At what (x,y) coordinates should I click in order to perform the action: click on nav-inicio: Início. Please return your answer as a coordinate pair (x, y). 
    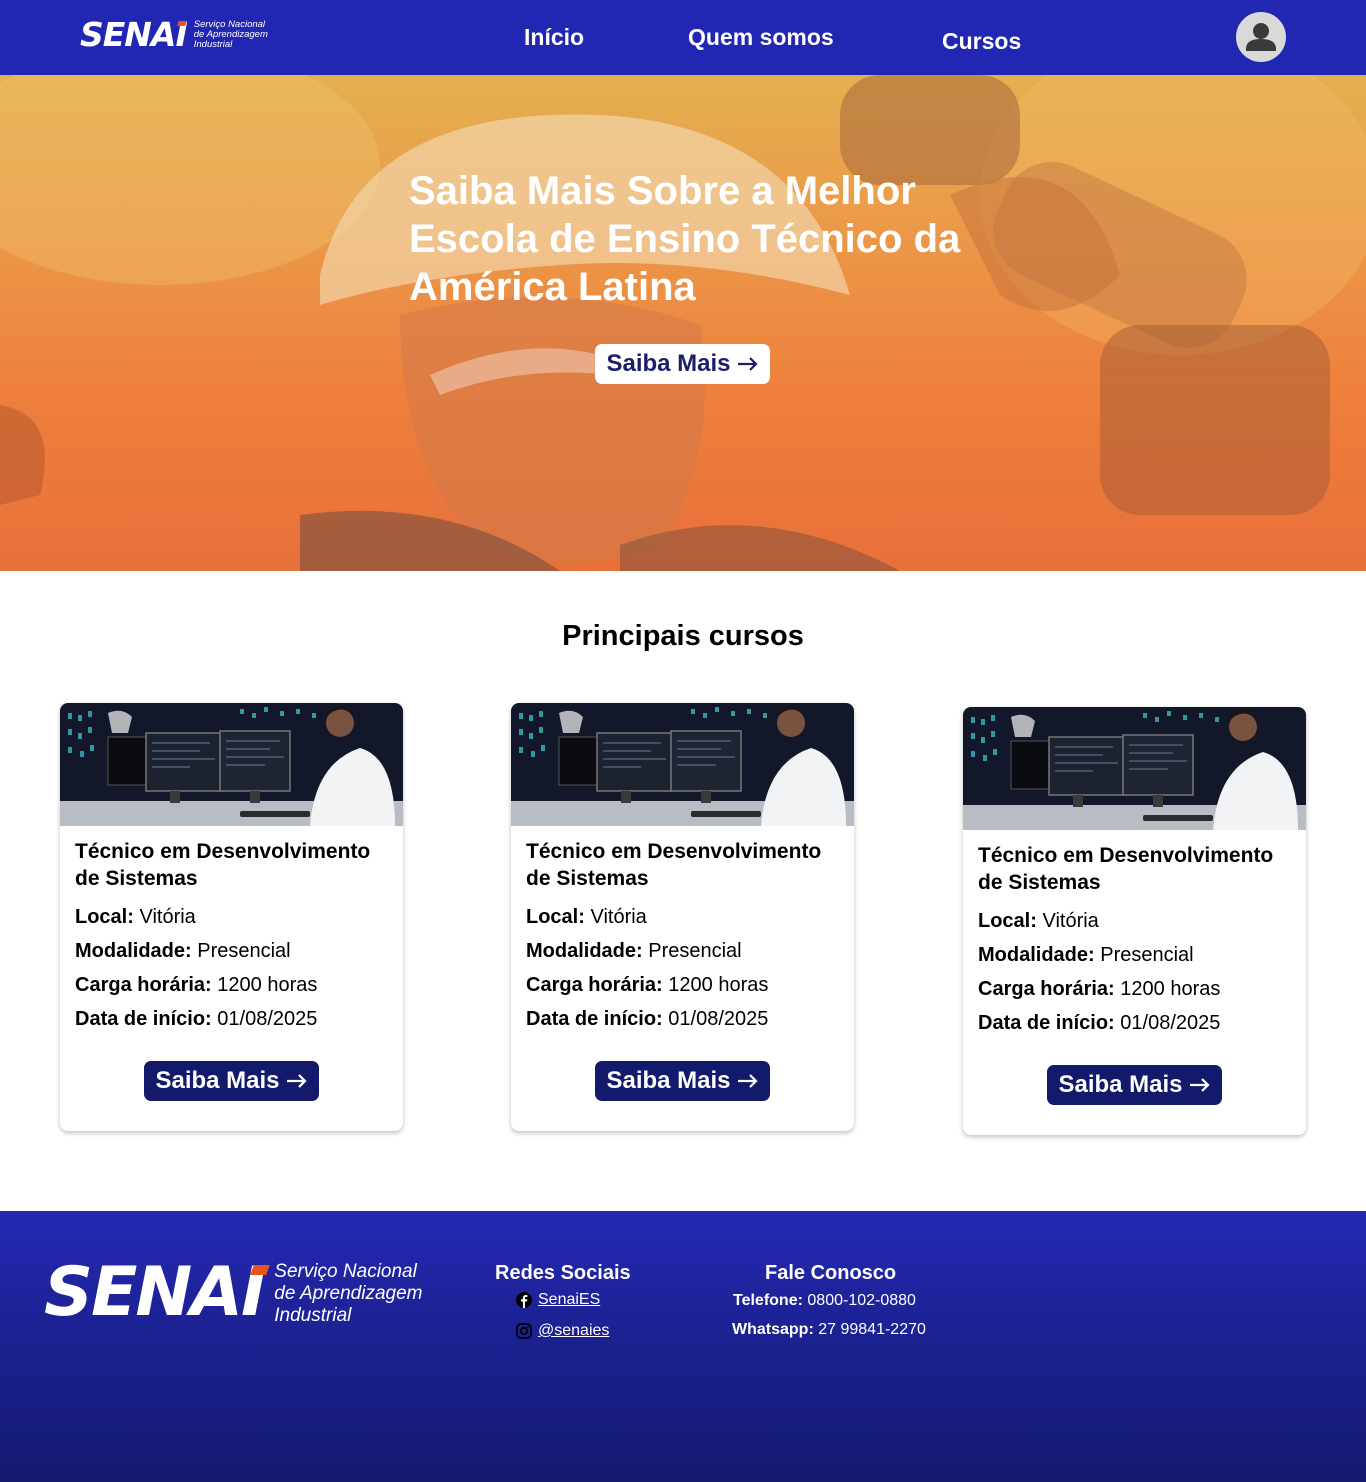
    Looking at the image, I should click on (554, 37).